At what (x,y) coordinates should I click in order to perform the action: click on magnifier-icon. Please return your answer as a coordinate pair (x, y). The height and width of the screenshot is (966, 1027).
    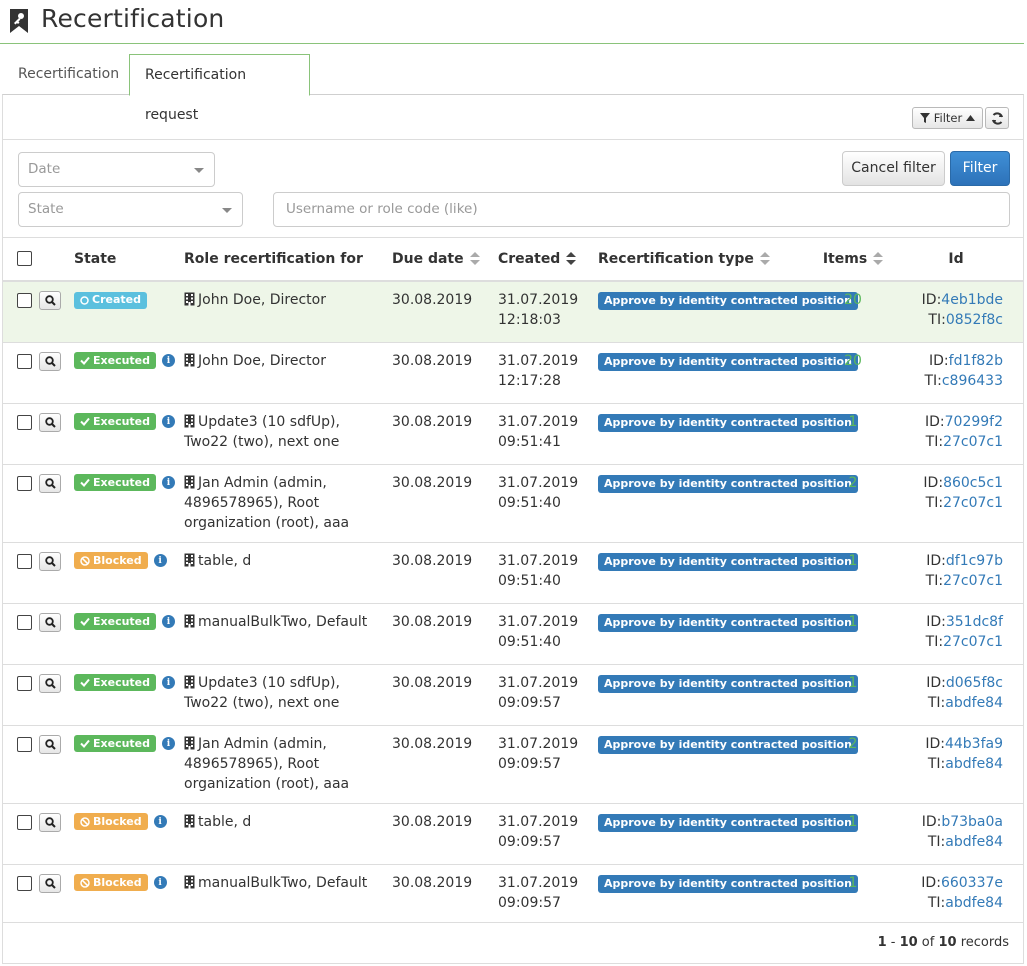
    Looking at the image, I should click on (50, 561).